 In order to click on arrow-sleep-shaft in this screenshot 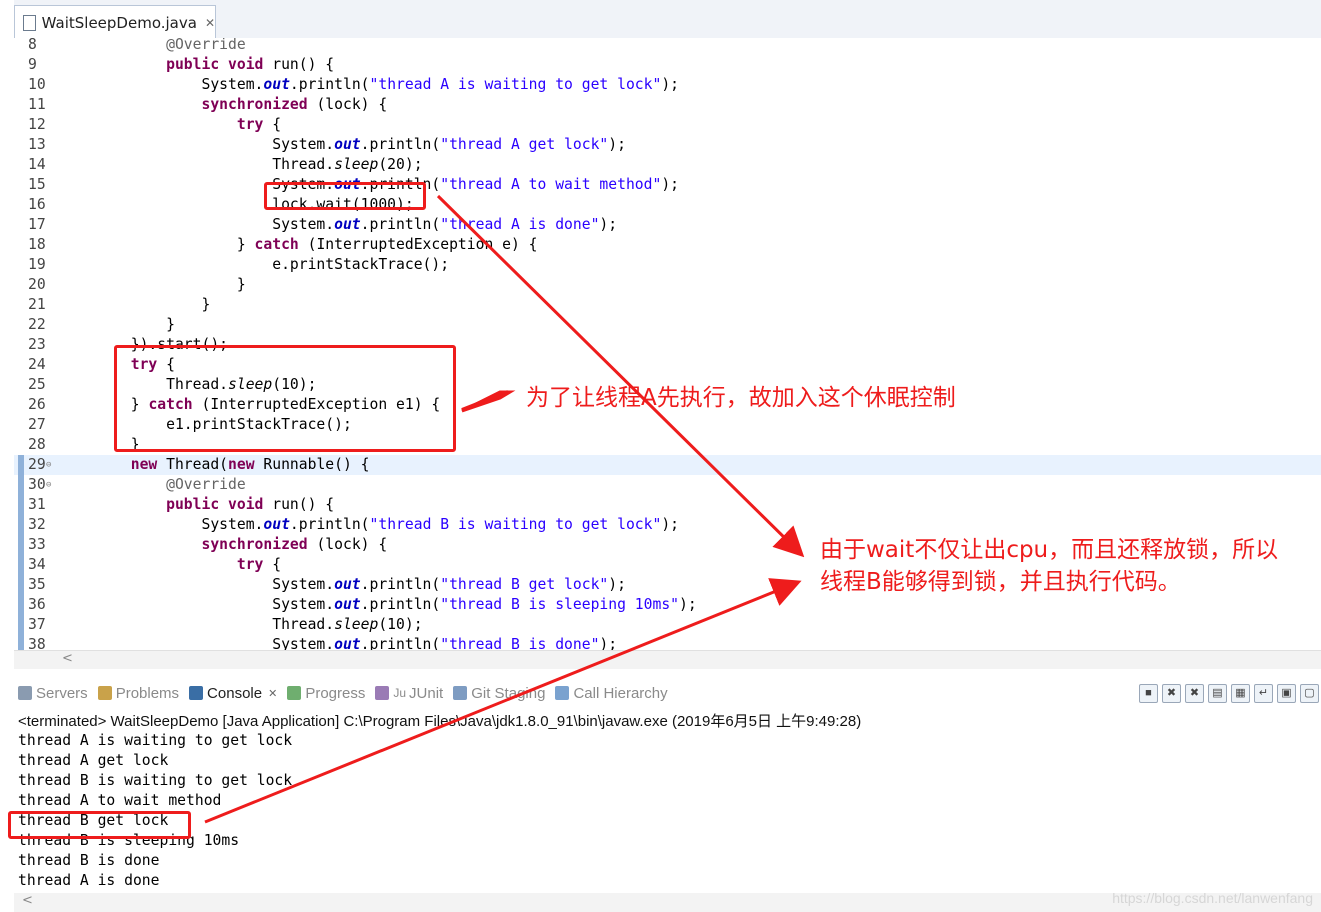, I will do `click(485, 401)`.